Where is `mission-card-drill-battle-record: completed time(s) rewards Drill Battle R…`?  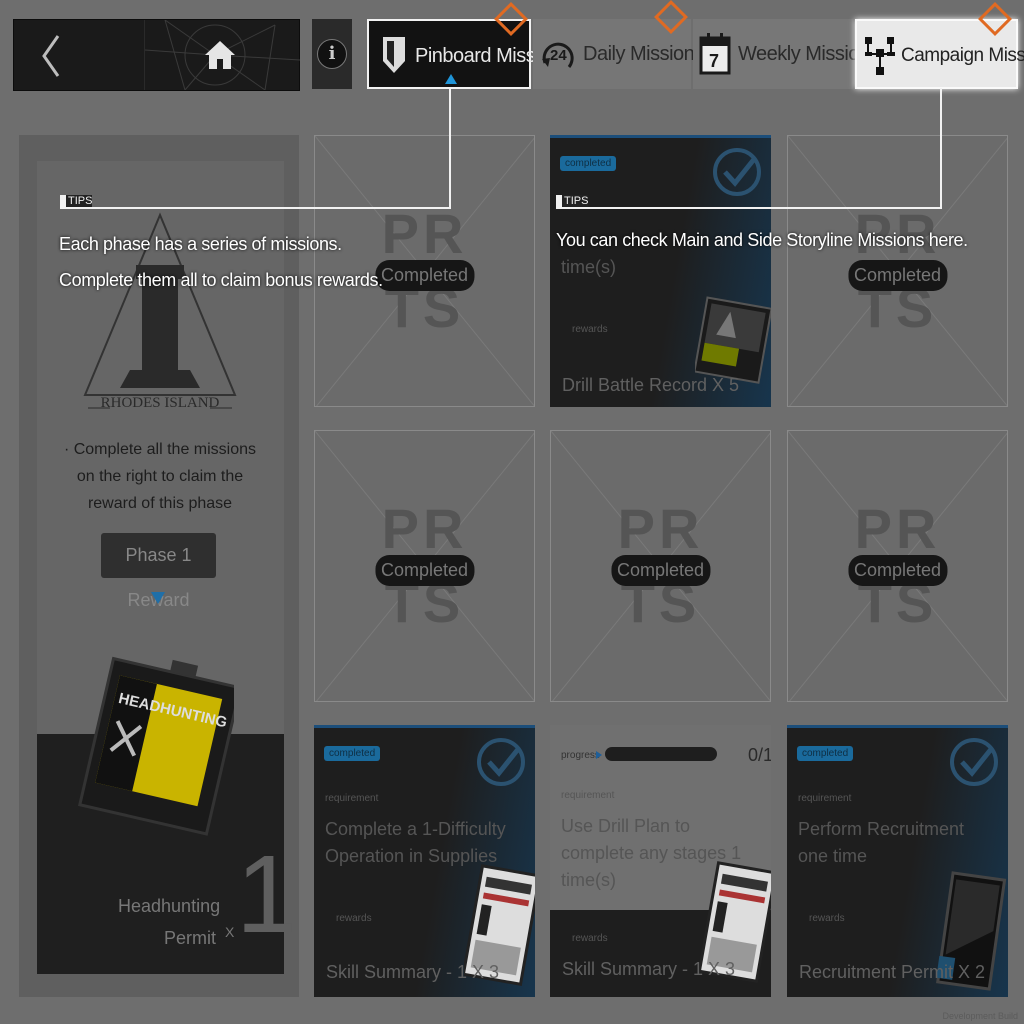
mission-card-drill-battle-record: completed time(s) rewards Drill Battle R… is located at coordinates (660, 271).